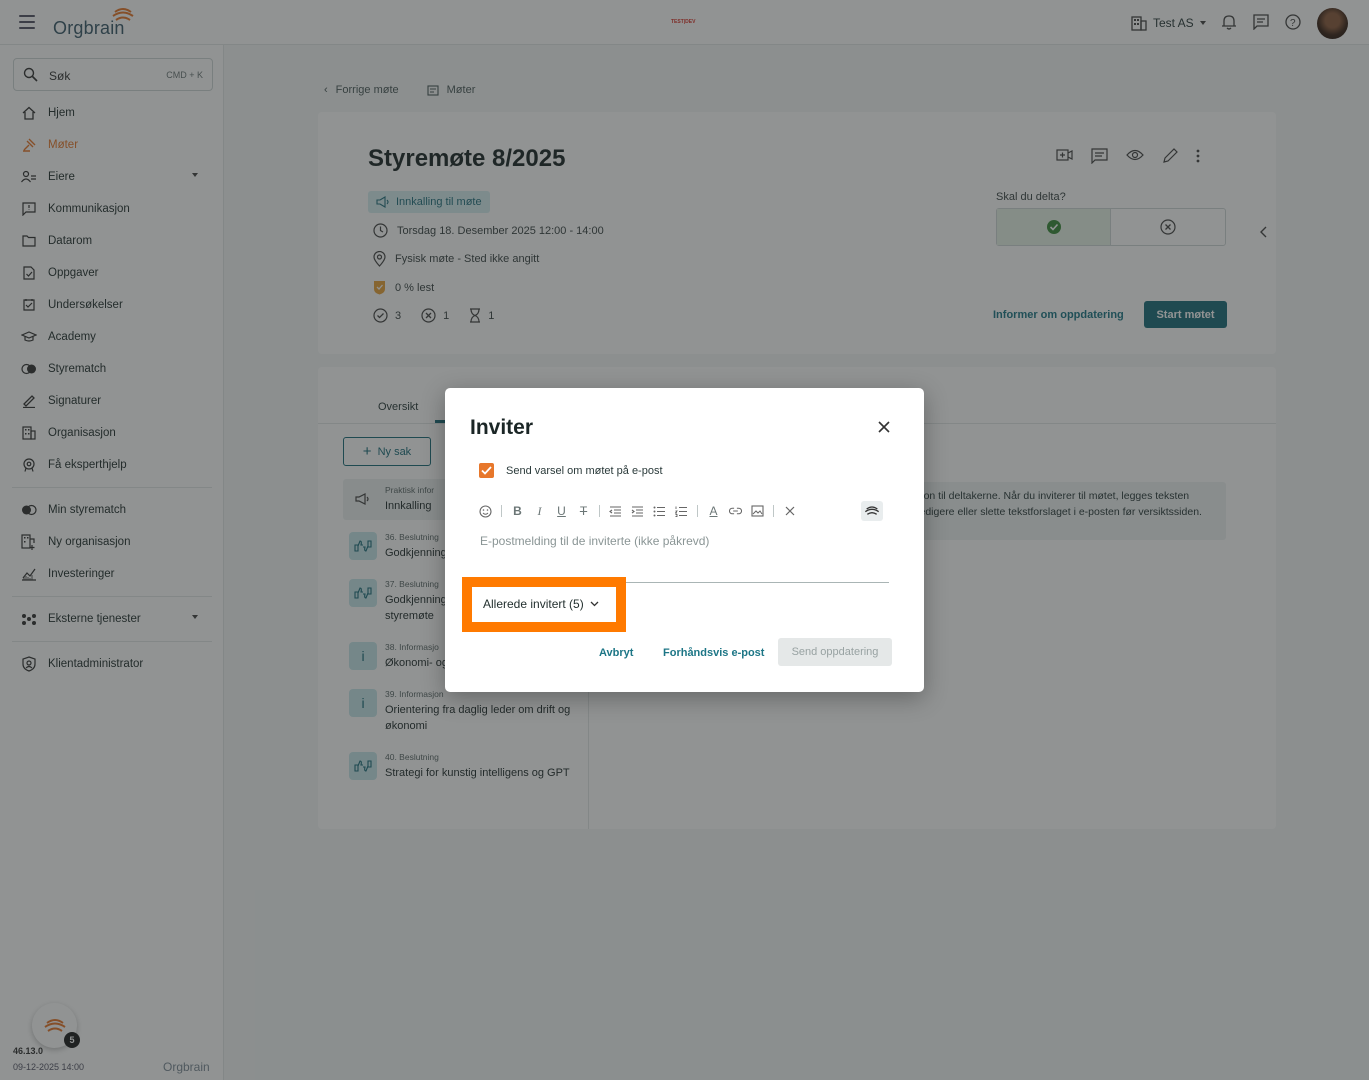 This screenshot has width=1369, height=1080. I want to click on close-icon, so click(884, 427).